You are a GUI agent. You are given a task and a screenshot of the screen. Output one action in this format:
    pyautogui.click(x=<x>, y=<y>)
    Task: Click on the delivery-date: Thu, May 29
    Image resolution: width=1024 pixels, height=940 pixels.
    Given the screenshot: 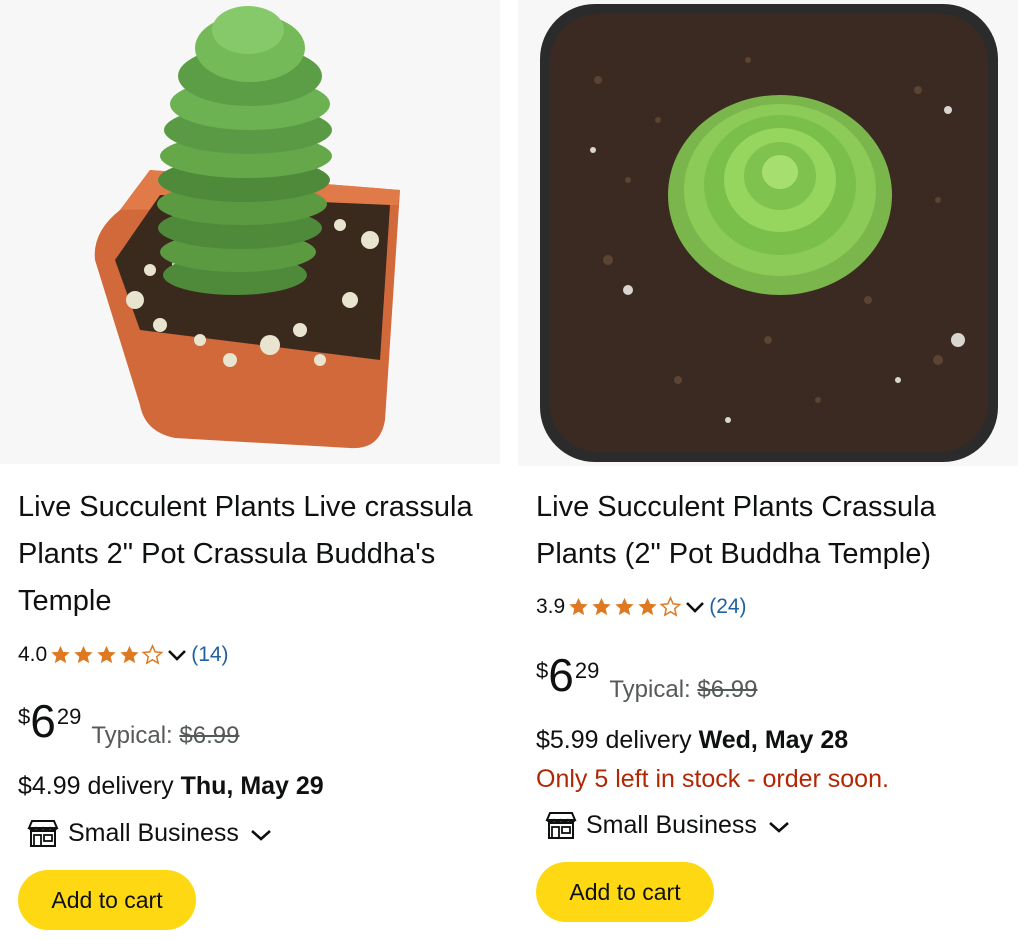 What is the action you would take?
    pyautogui.click(x=252, y=786)
    